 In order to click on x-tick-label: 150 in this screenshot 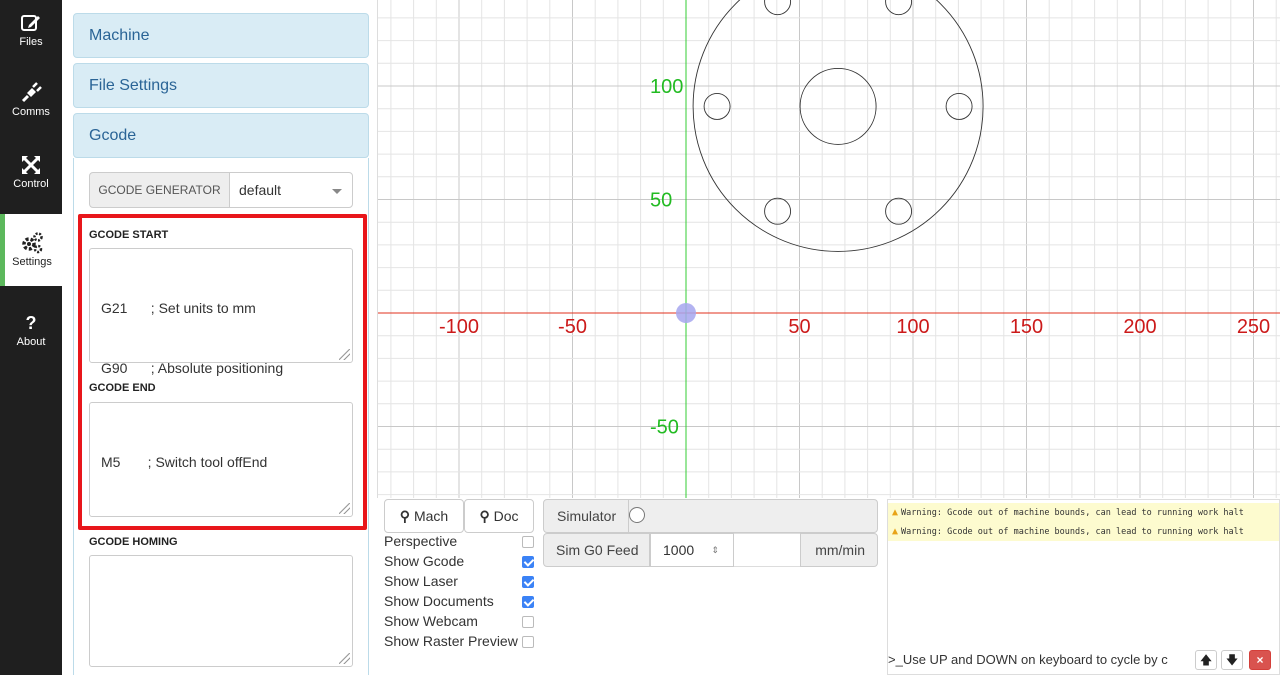, I will do `click(1026, 327)`.